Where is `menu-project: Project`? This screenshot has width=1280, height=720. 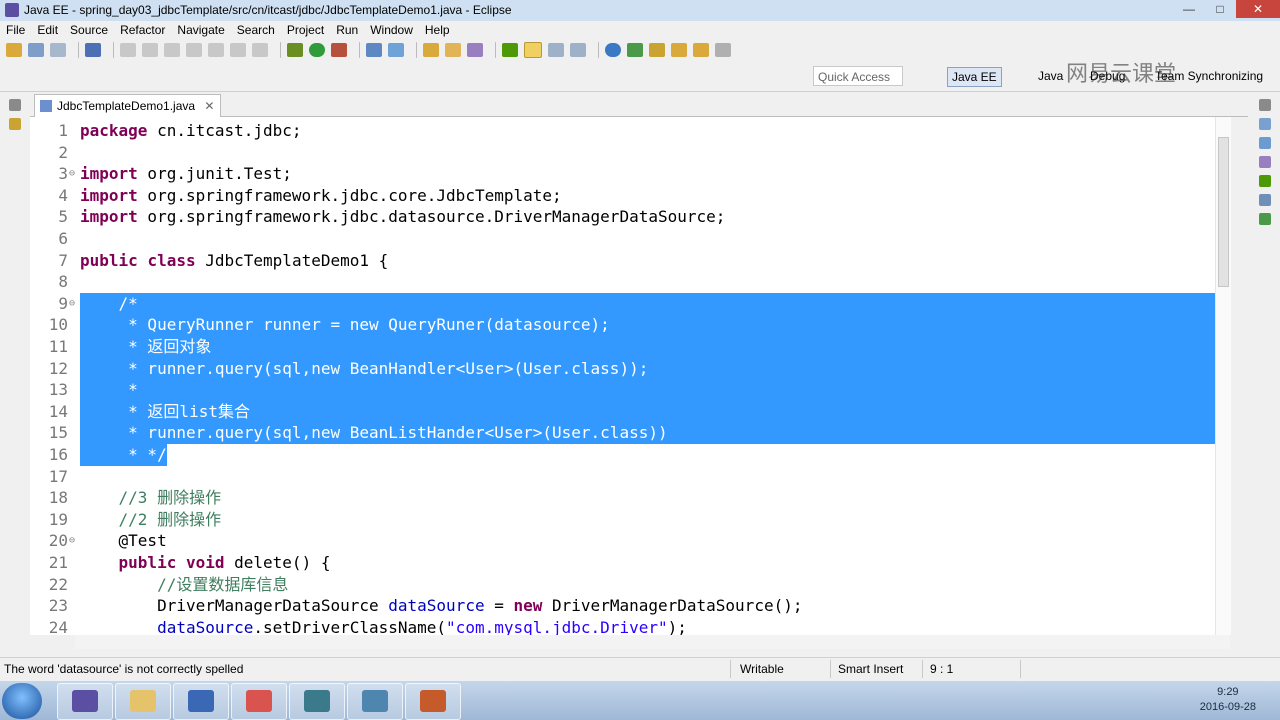 menu-project: Project is located at coordinates (305, 30).